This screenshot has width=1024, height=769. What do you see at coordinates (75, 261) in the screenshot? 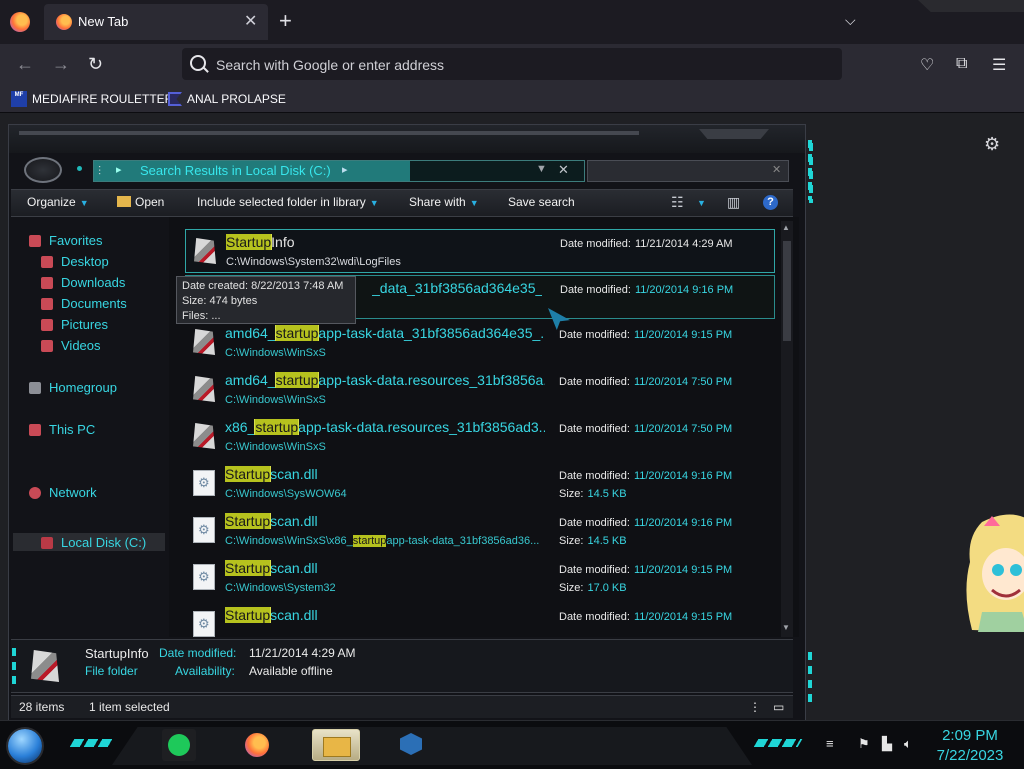
I see `nav-desktop: Desktop` at bounding box center [75, 261].